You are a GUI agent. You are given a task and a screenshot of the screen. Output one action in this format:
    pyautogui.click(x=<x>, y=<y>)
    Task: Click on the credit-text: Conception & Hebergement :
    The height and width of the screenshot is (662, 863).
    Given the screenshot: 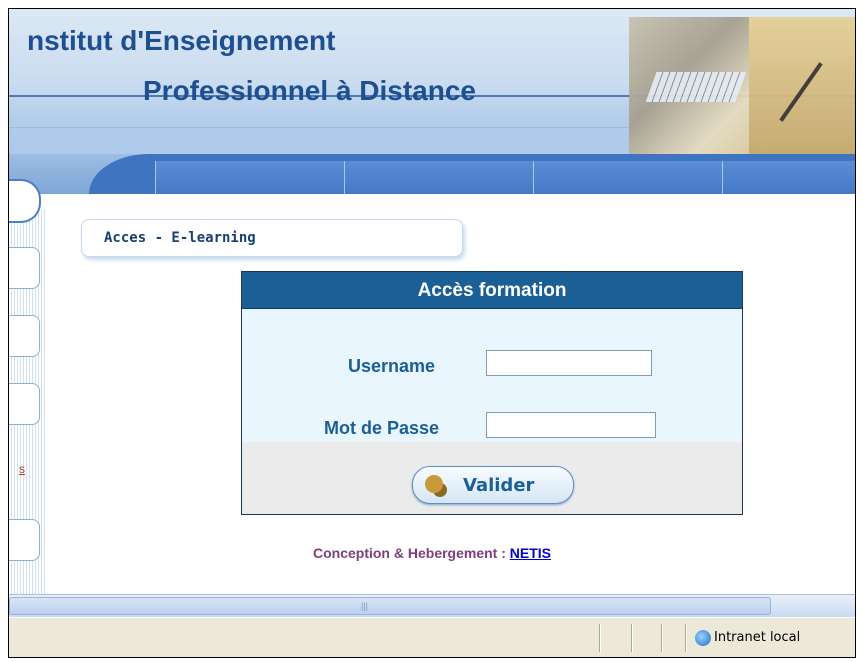 What is the action you would take?
    pyautogui.click(x=411, y=553)
    